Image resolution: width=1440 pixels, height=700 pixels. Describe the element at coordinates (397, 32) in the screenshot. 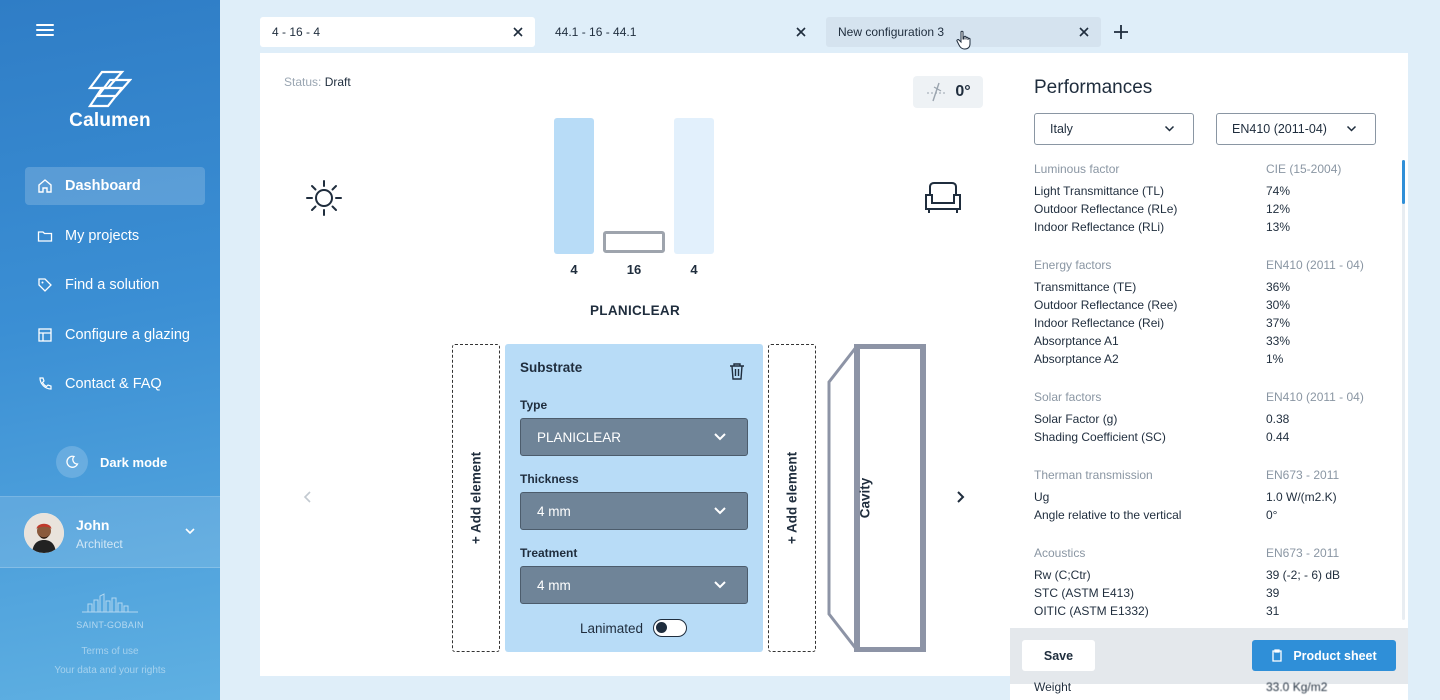

I see `tab-config-1: 4 - 16 - 4` at that location.